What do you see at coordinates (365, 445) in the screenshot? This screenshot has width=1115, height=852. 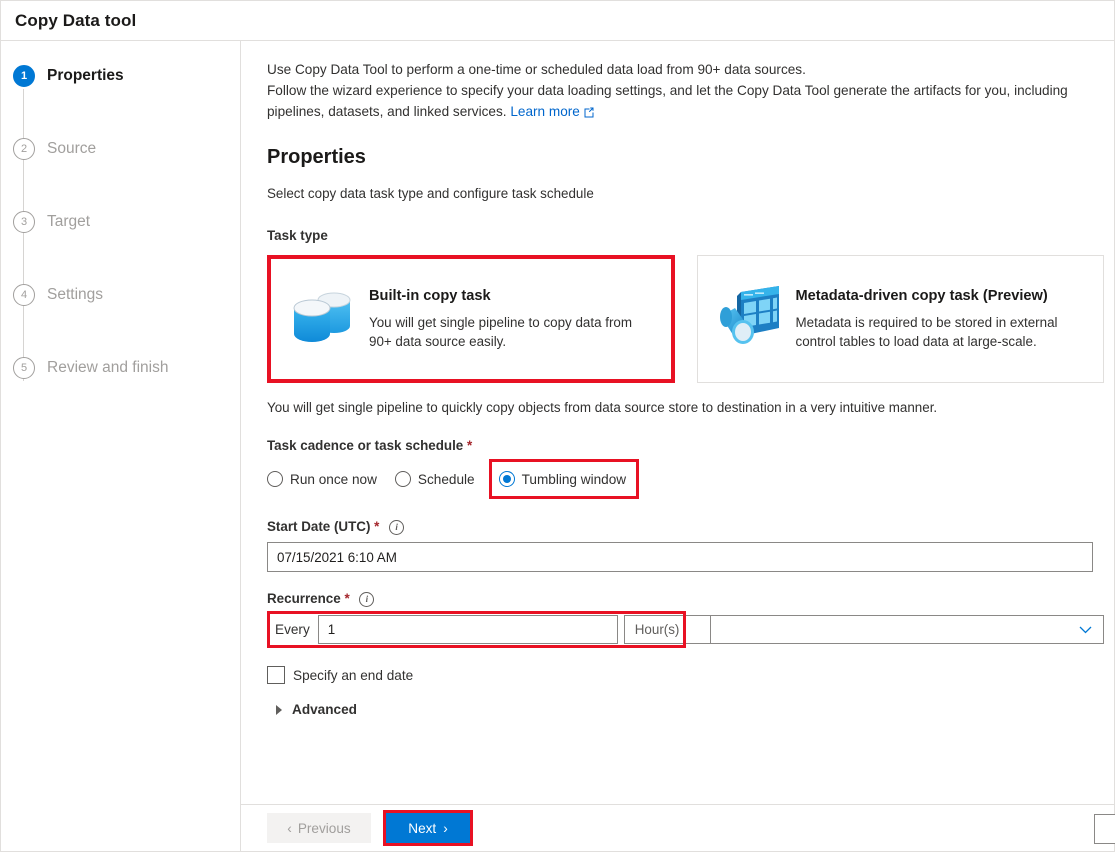 I see `cadence-label-text: Task cadence or task schedule` at bounding box center [365, 445].